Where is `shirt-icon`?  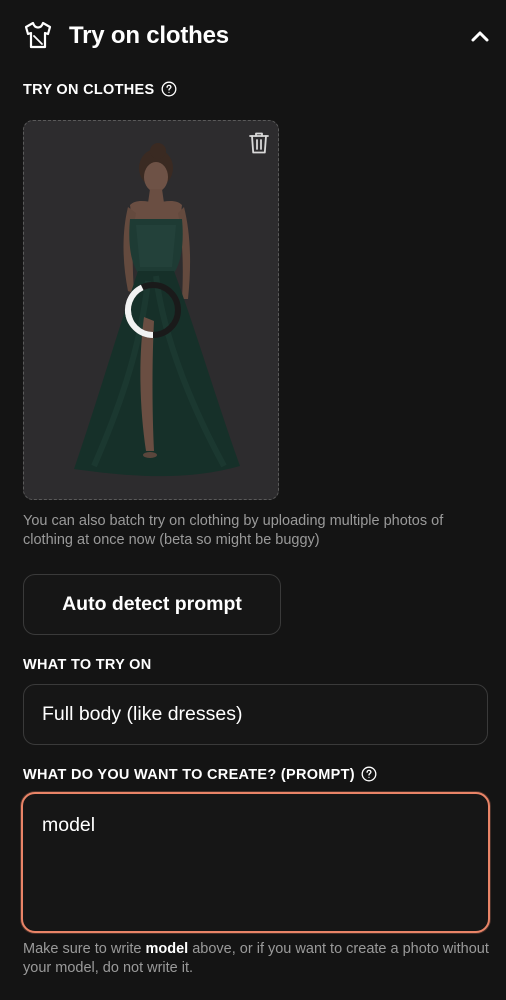
shirt-icon is located at coordinates (38, 35).